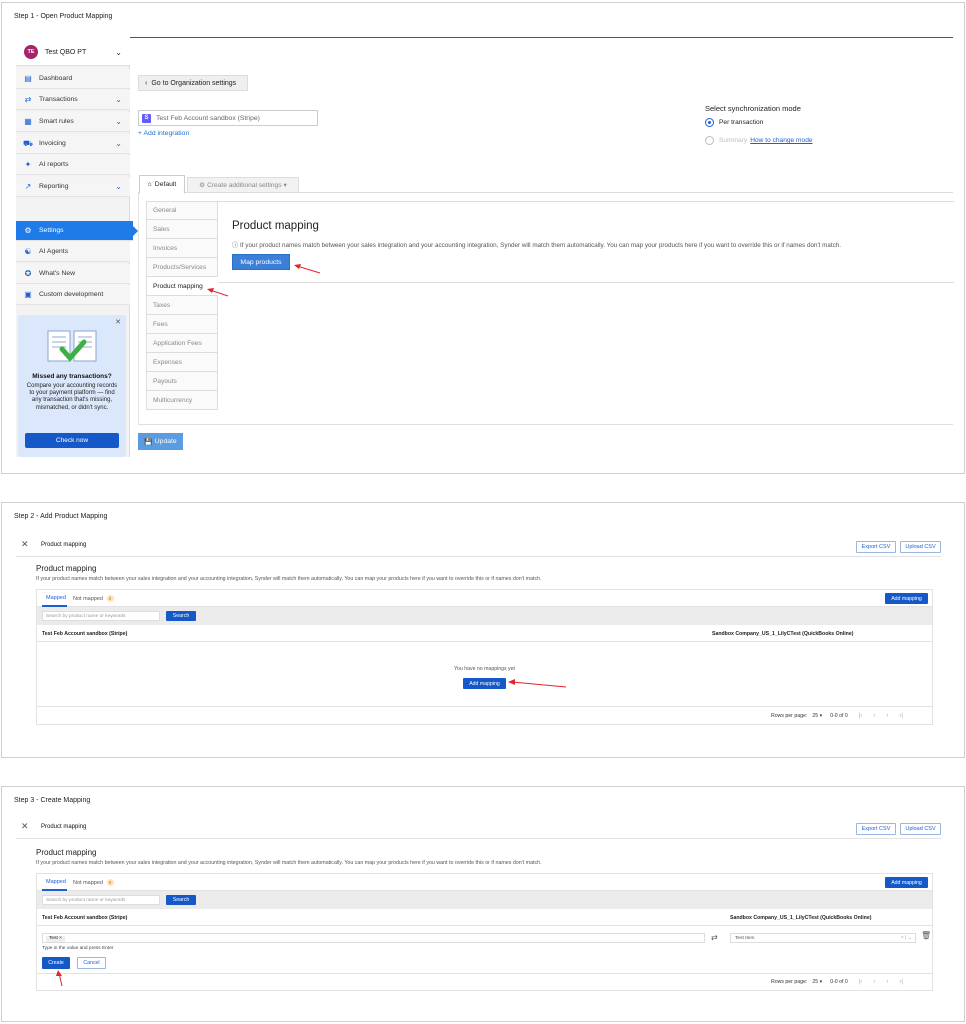  Describe the element at coordinates (537, 683) in the screenshot. I see `annotation-arrow-add-mapping` at that location.